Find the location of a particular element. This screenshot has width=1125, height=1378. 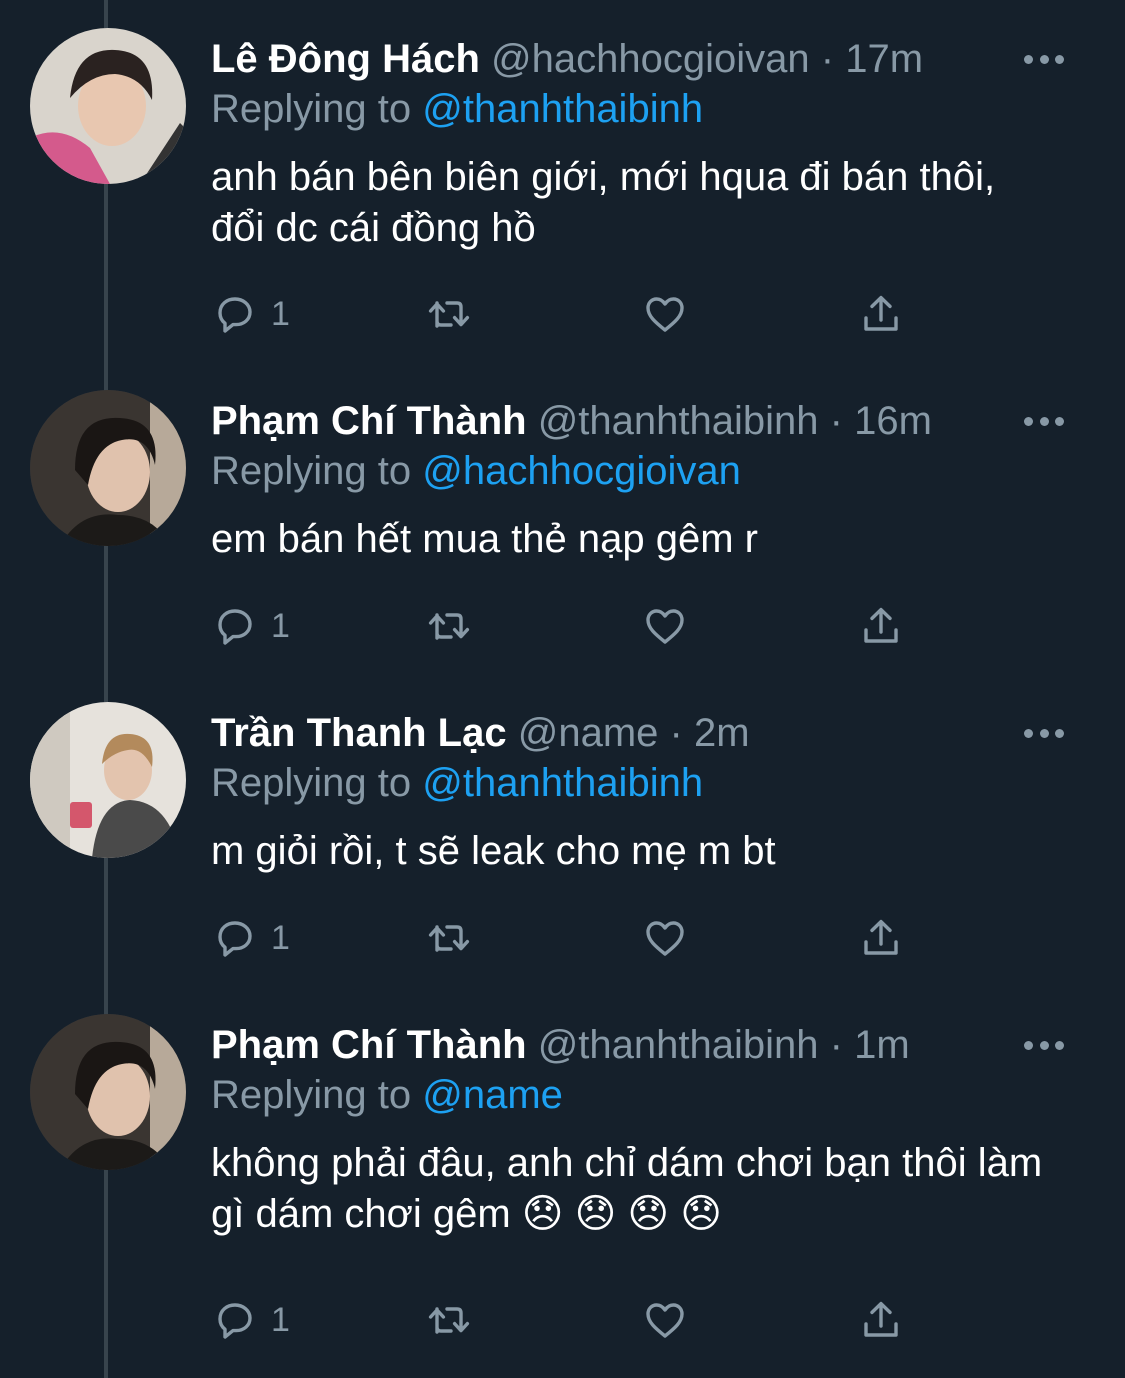

mention-link: @hachhocgioivan is located at coordinates (581, 471).